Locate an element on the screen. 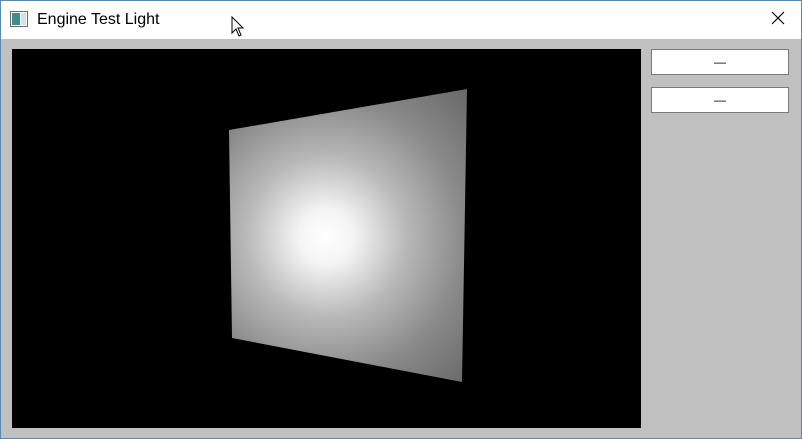 The height and width of the screenshot is (439, 802). sidebar-button-1: — is located at coordinates (720, 62).